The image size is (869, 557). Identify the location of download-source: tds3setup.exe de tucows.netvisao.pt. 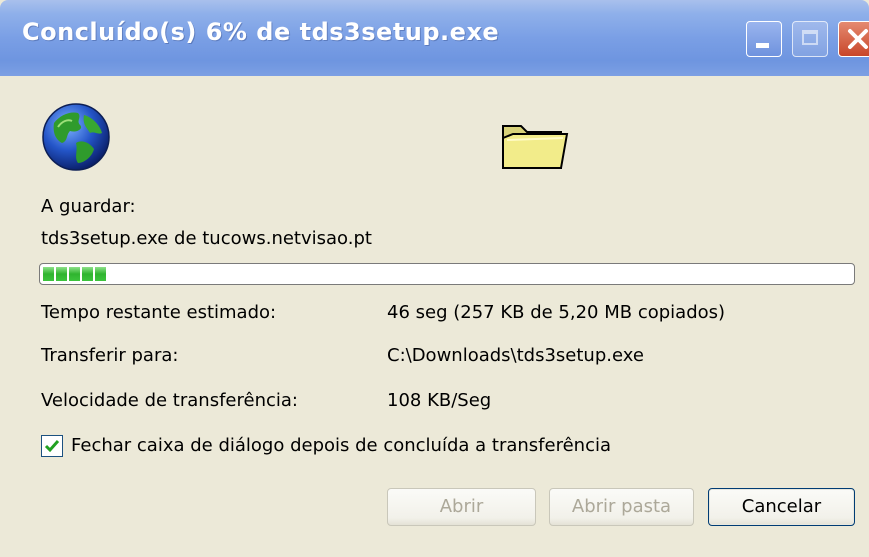
(206, 238).